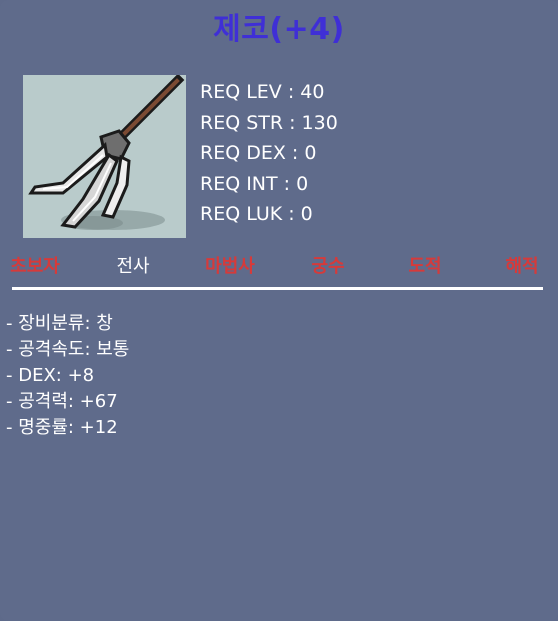 This screenshot has width=558, height=621. What do you see at coordinates (262, 92) in the screenshot?
I see `req-level: REQ LEV : 40` at bounding box center [262, 92].